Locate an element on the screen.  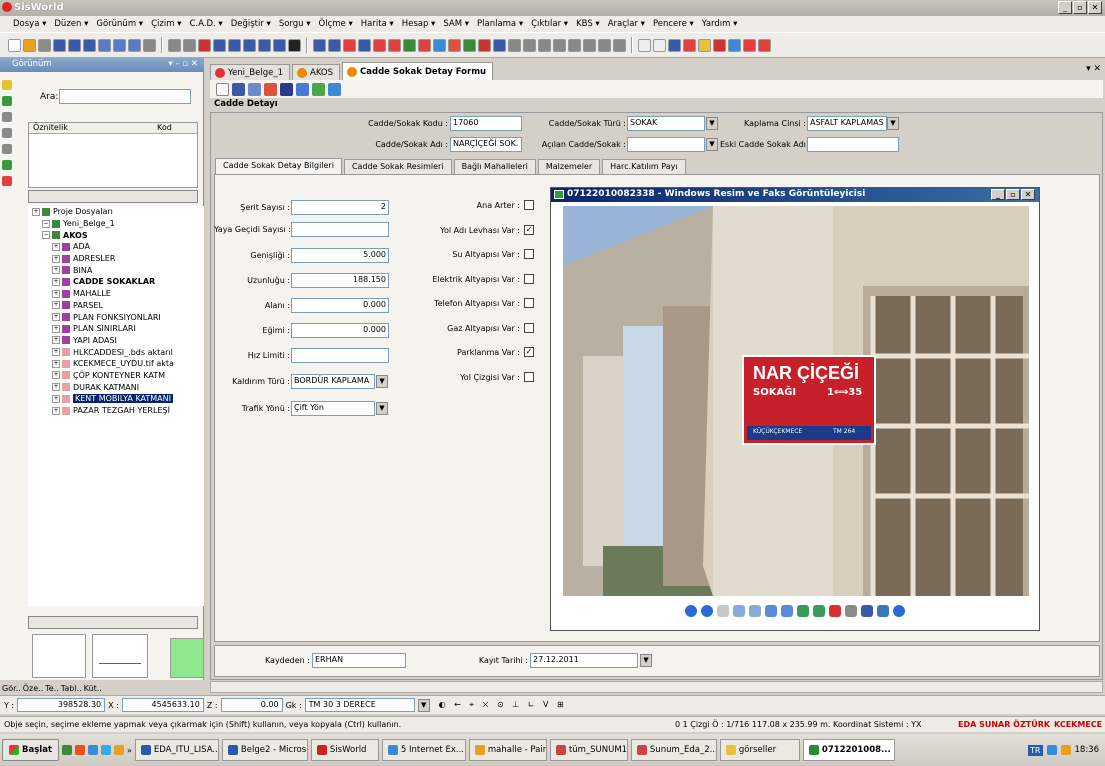
more-icon: » is located at coordinates (129, 750).